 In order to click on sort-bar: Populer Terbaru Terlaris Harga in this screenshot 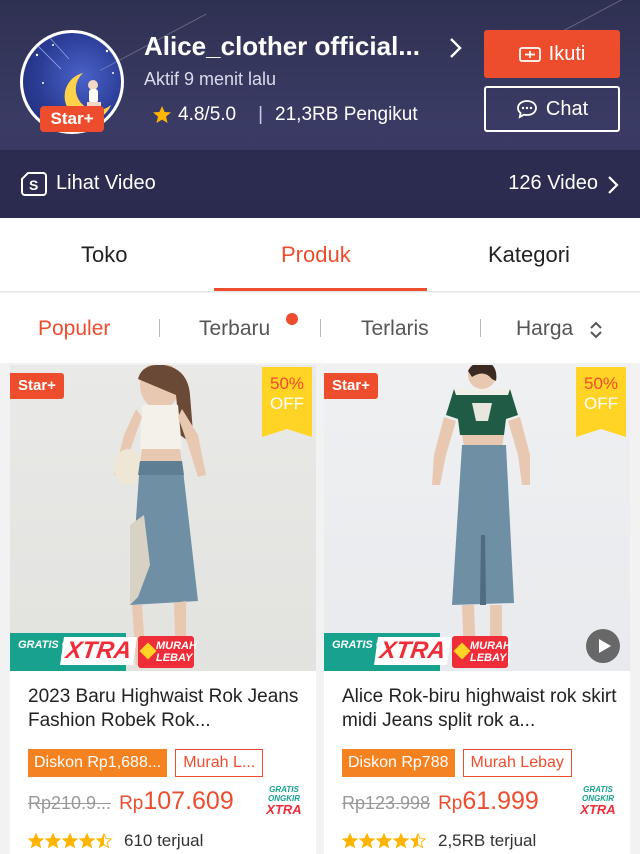, I will do `click(320, 328)`.